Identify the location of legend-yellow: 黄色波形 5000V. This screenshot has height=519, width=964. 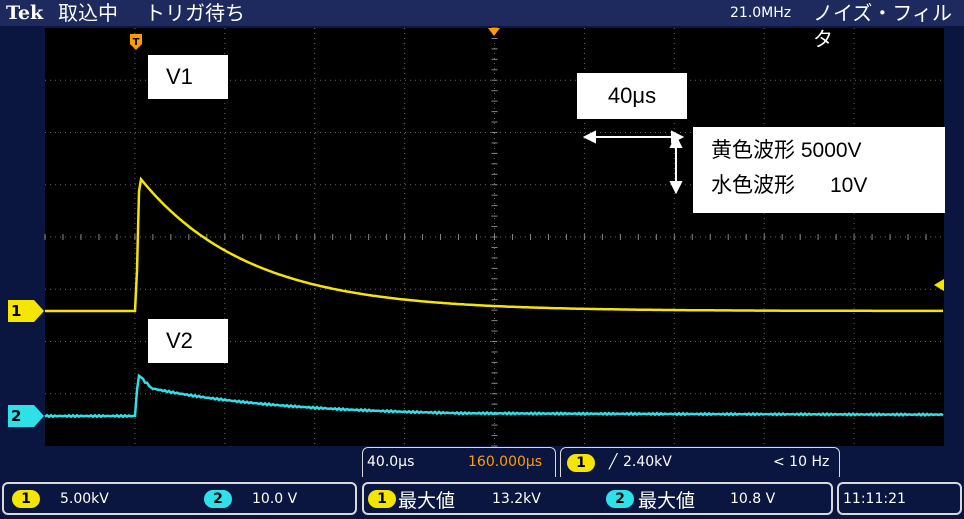
(786, 150).